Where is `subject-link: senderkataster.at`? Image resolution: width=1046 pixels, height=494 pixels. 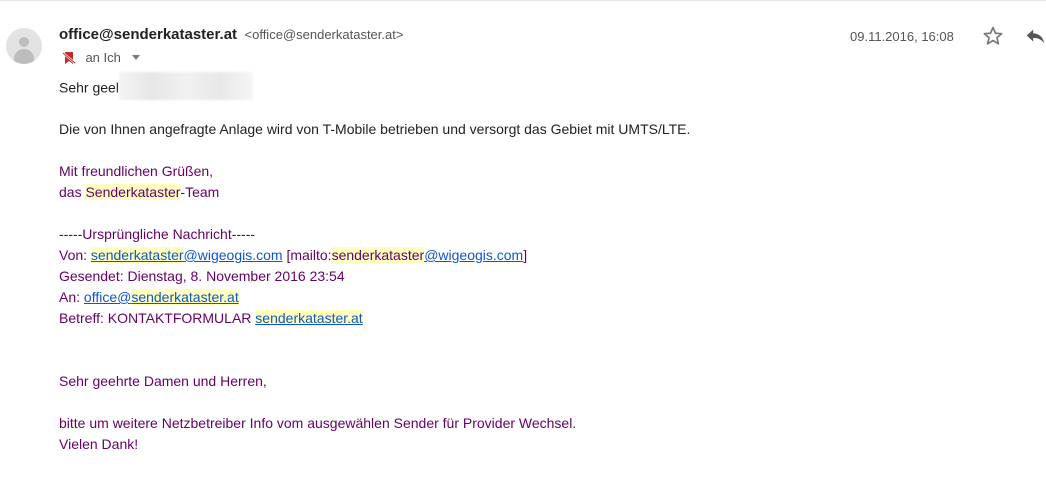
subject-link: senderkataster.at is located at coordinates (309, 318).